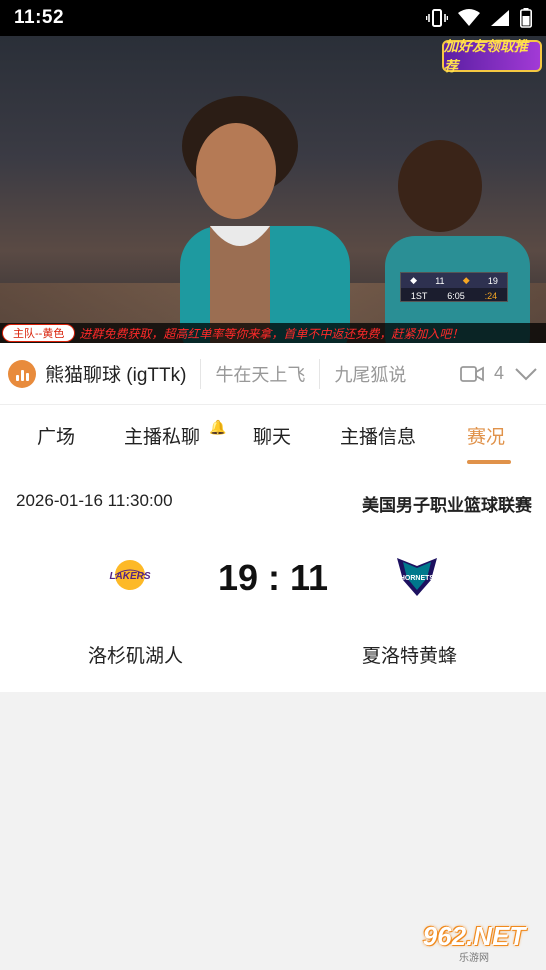 This screenshot has height=970, width=546. I want to click on status-bar: 11:52, so click(273, 18).